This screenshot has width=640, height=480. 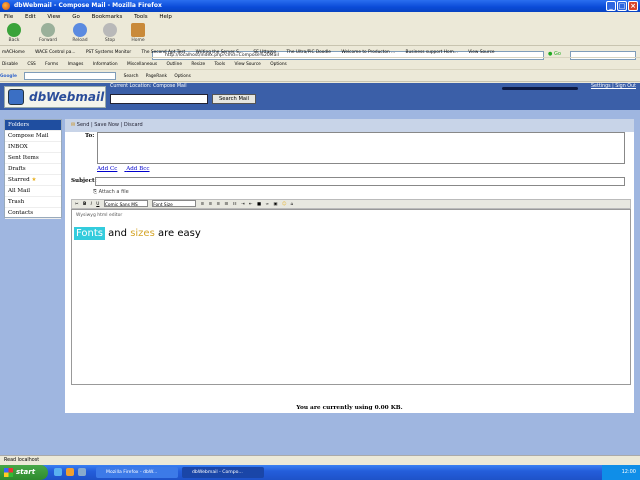 What do you see at coordinates (105, 64) in the screenshot?
I see `devtool-item: Information` at bounding box center [105, 64].